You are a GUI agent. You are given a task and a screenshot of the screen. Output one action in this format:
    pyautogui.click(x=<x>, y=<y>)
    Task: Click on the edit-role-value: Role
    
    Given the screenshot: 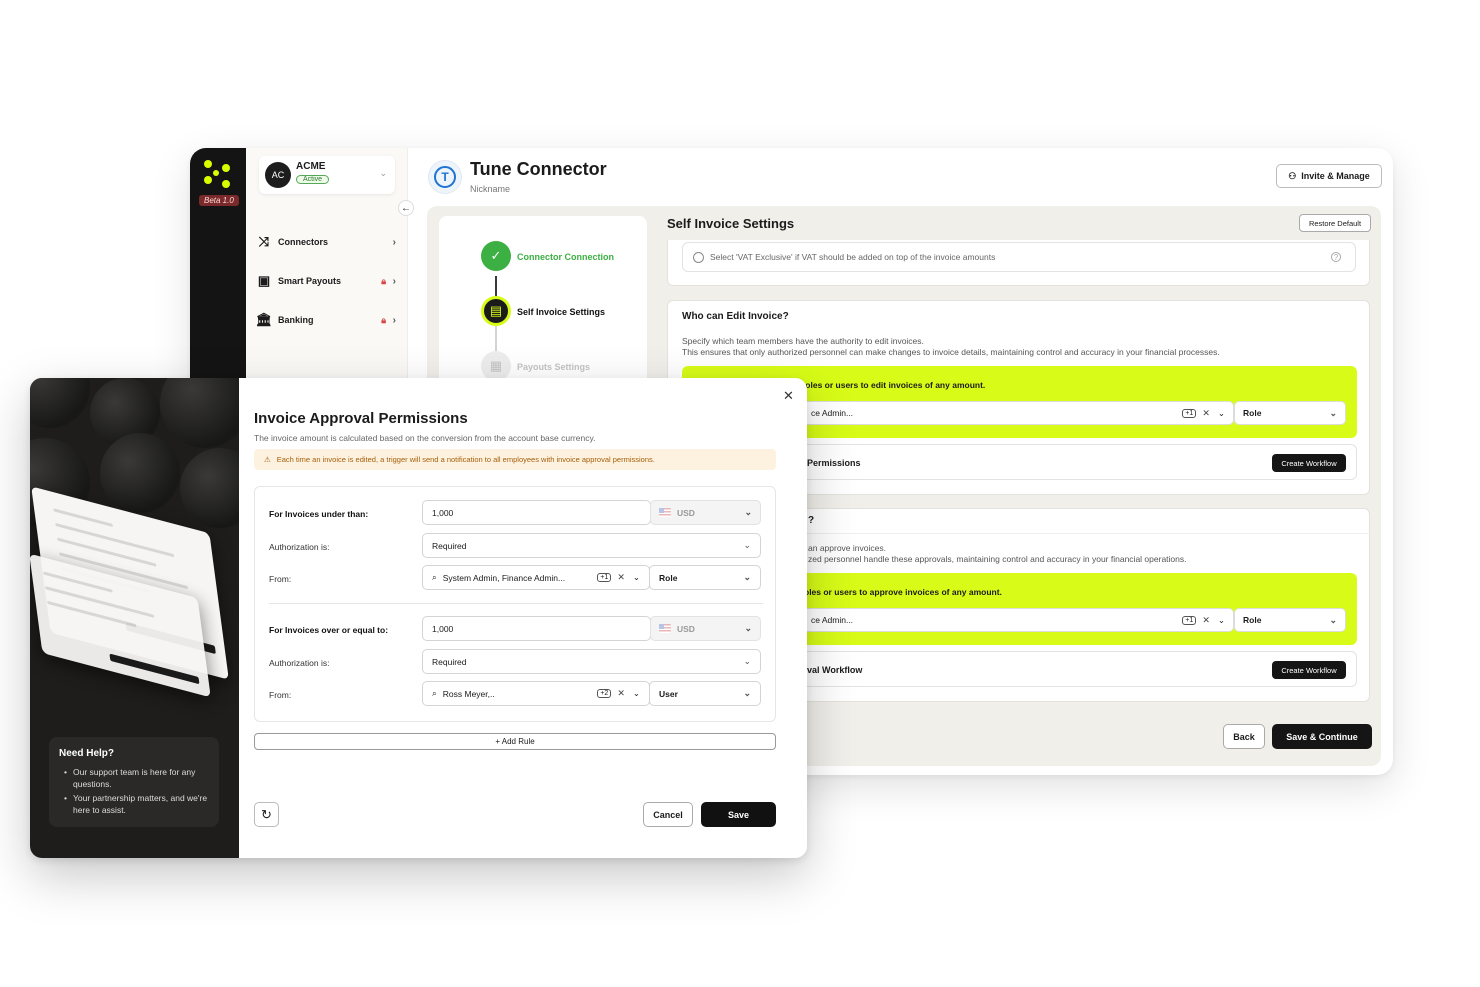 What is the action you would take?
    pyautogui.click(x=1252, y=413)
    